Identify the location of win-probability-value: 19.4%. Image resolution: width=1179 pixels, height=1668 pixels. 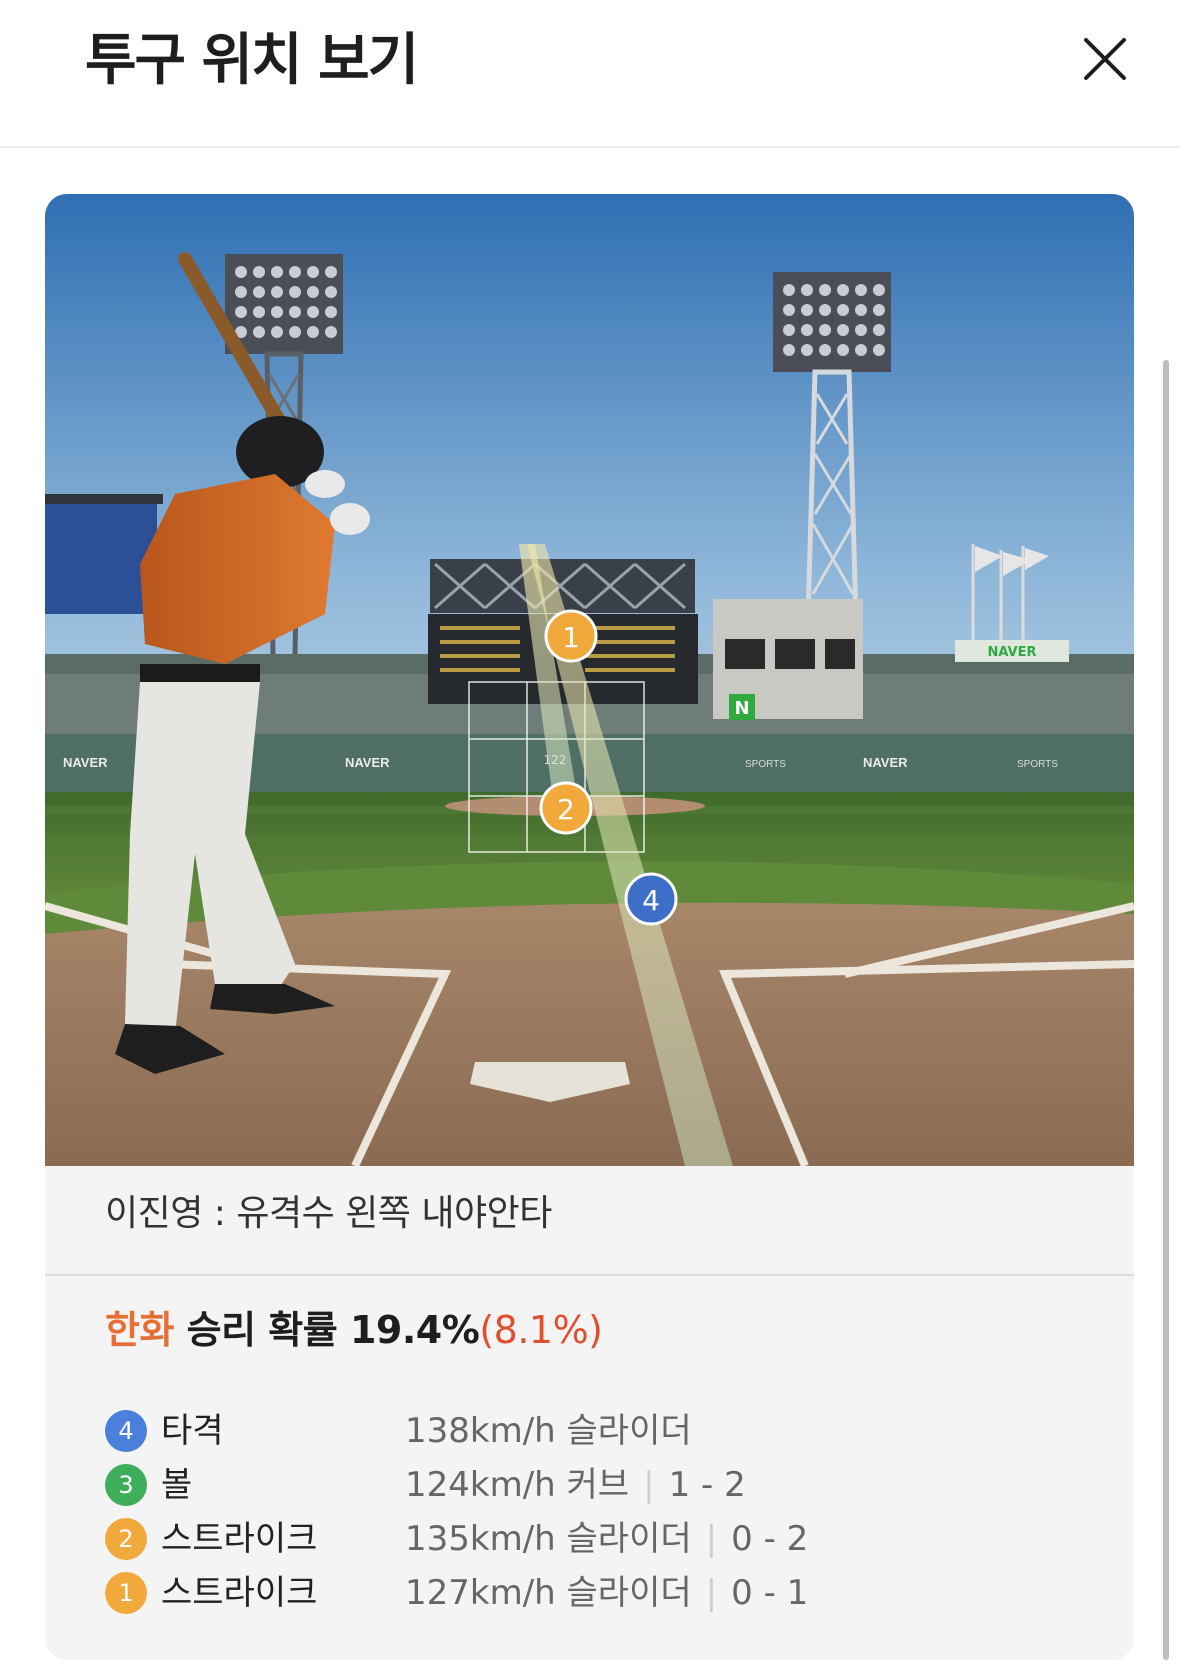
(414, 1330).